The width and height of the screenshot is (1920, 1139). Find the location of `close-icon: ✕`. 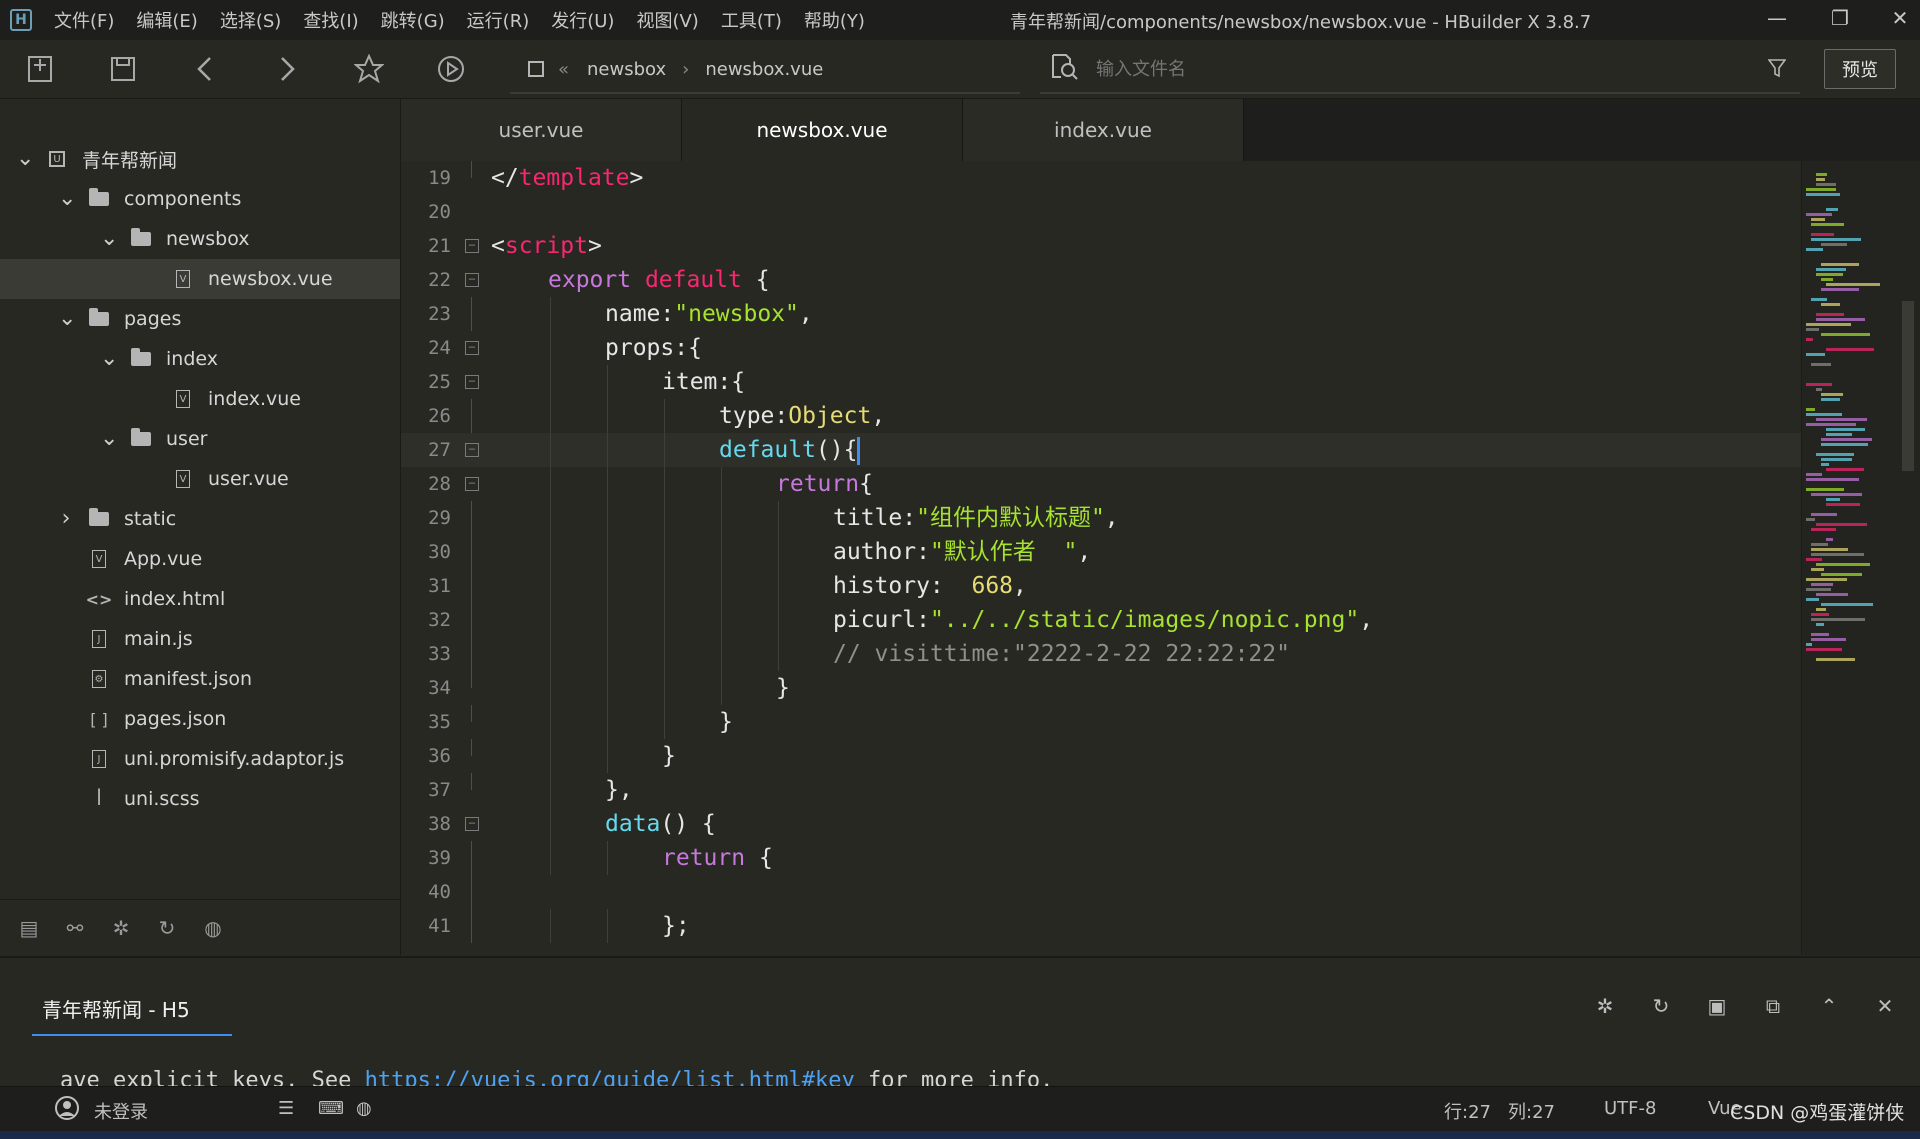

close-icon: ✕ is located at coordinates (1900, 20).